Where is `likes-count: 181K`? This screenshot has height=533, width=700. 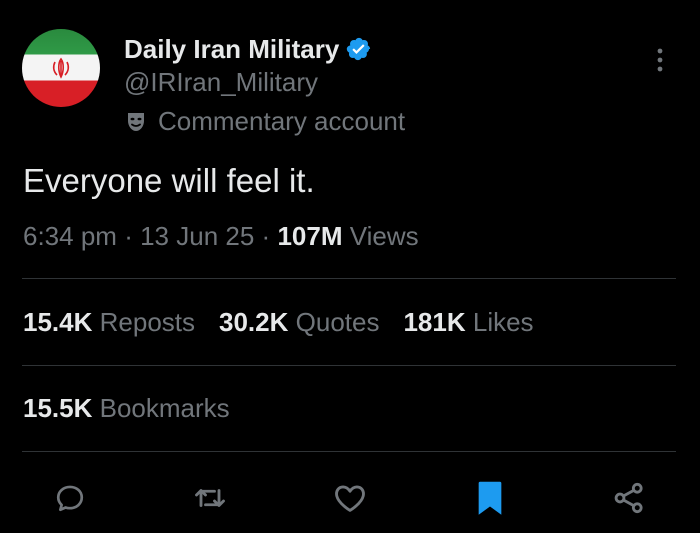
likes-count: 181K is located at coordinates (434, 322).